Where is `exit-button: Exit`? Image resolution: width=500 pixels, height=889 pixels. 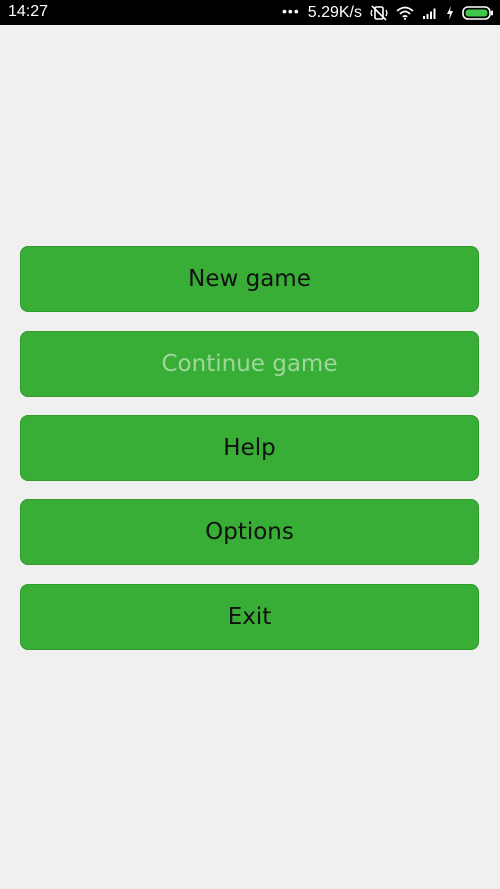 exit-button: Exit is located at coordinates (249, 617).